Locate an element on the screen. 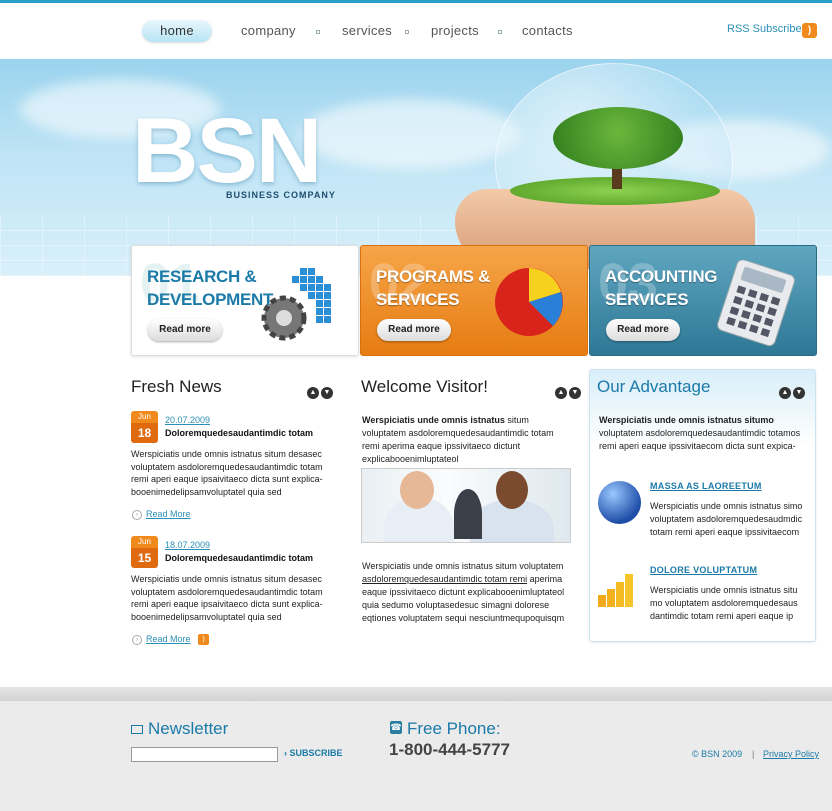 This screenshot has height=811, width=832. feature-title-line: ACCOUNTING is located at coordinates (661, 276).